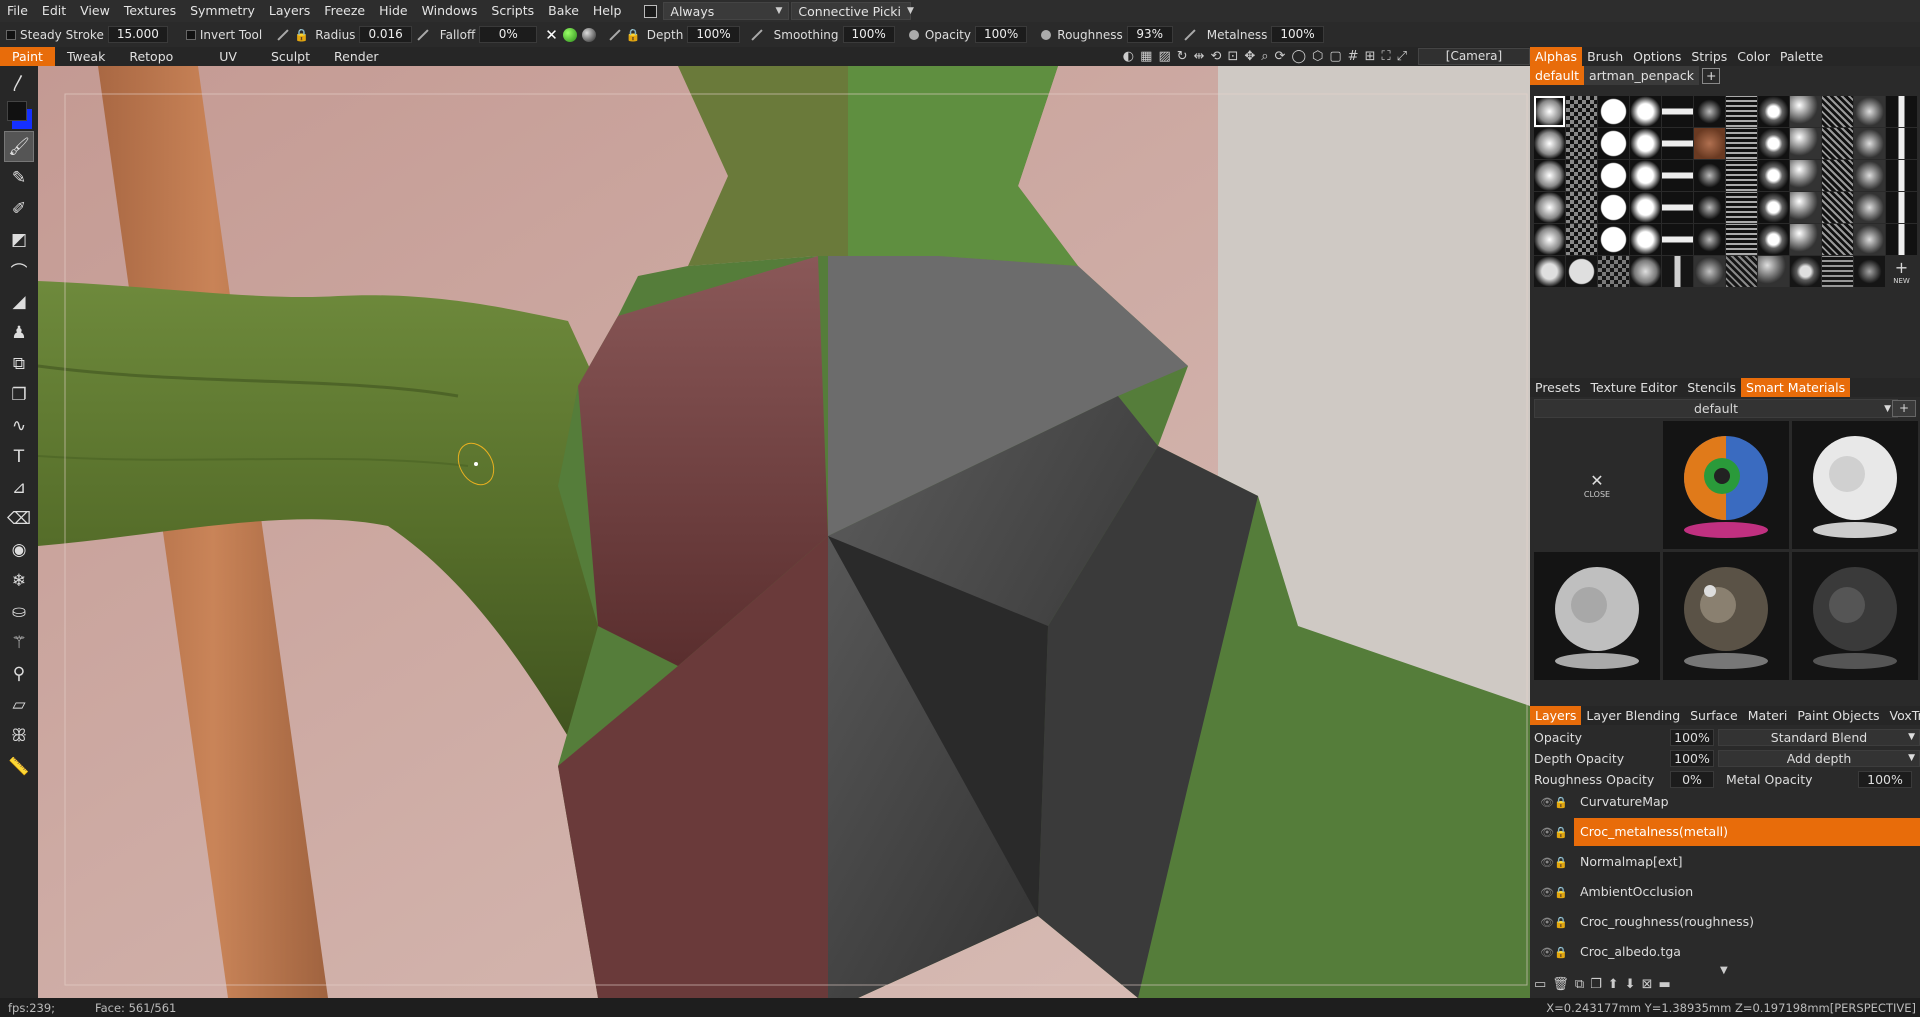  Describe the element at coordinates (1474, 56) in the screenshot. I see `camera-dropdown: [Camera]` at that location.